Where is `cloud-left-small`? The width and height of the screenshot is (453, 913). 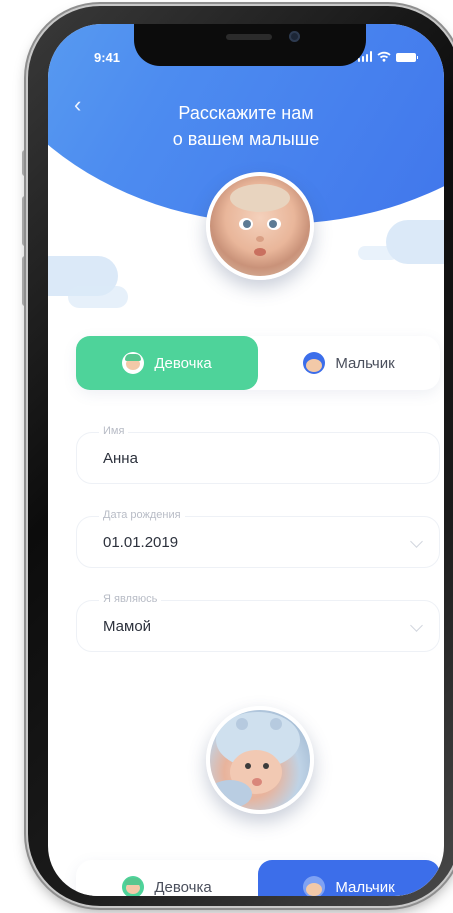 cloud-left-small is located at coordinates (98, 297).